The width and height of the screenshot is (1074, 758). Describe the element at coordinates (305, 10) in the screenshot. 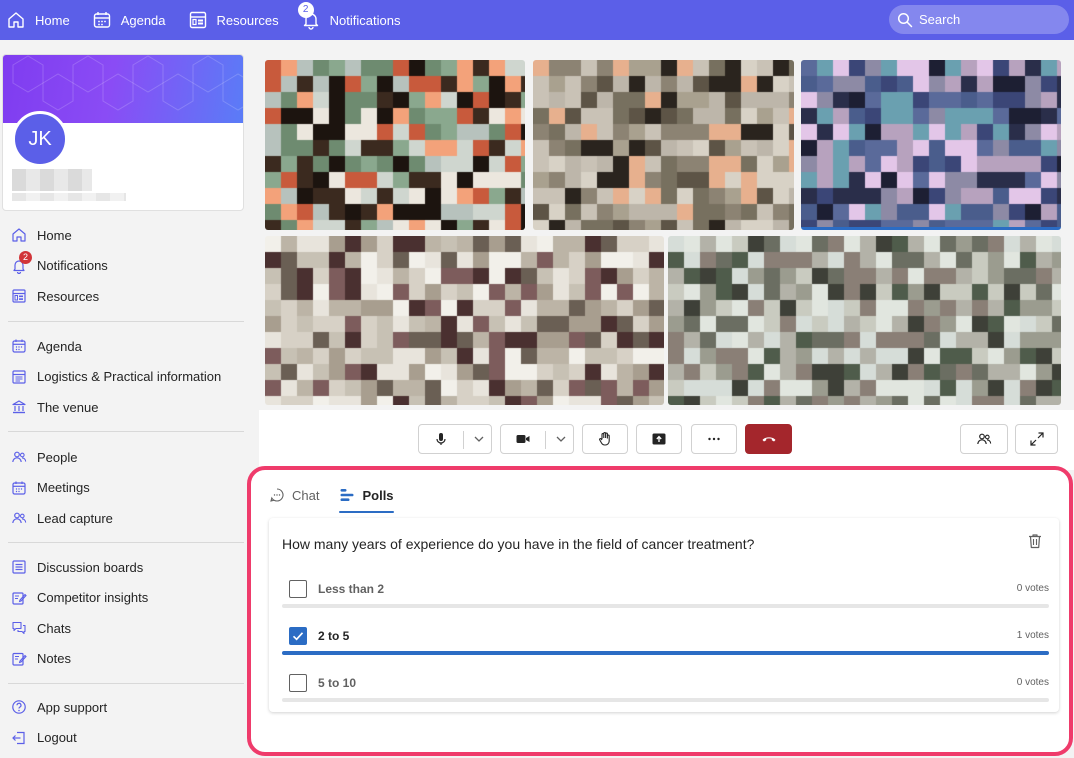

I see `notifications-count-badge: 2` at that location.